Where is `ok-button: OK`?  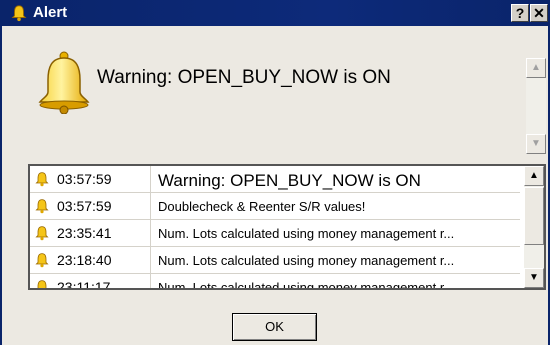
ok-button: OK is located at coordinates (274, 327).